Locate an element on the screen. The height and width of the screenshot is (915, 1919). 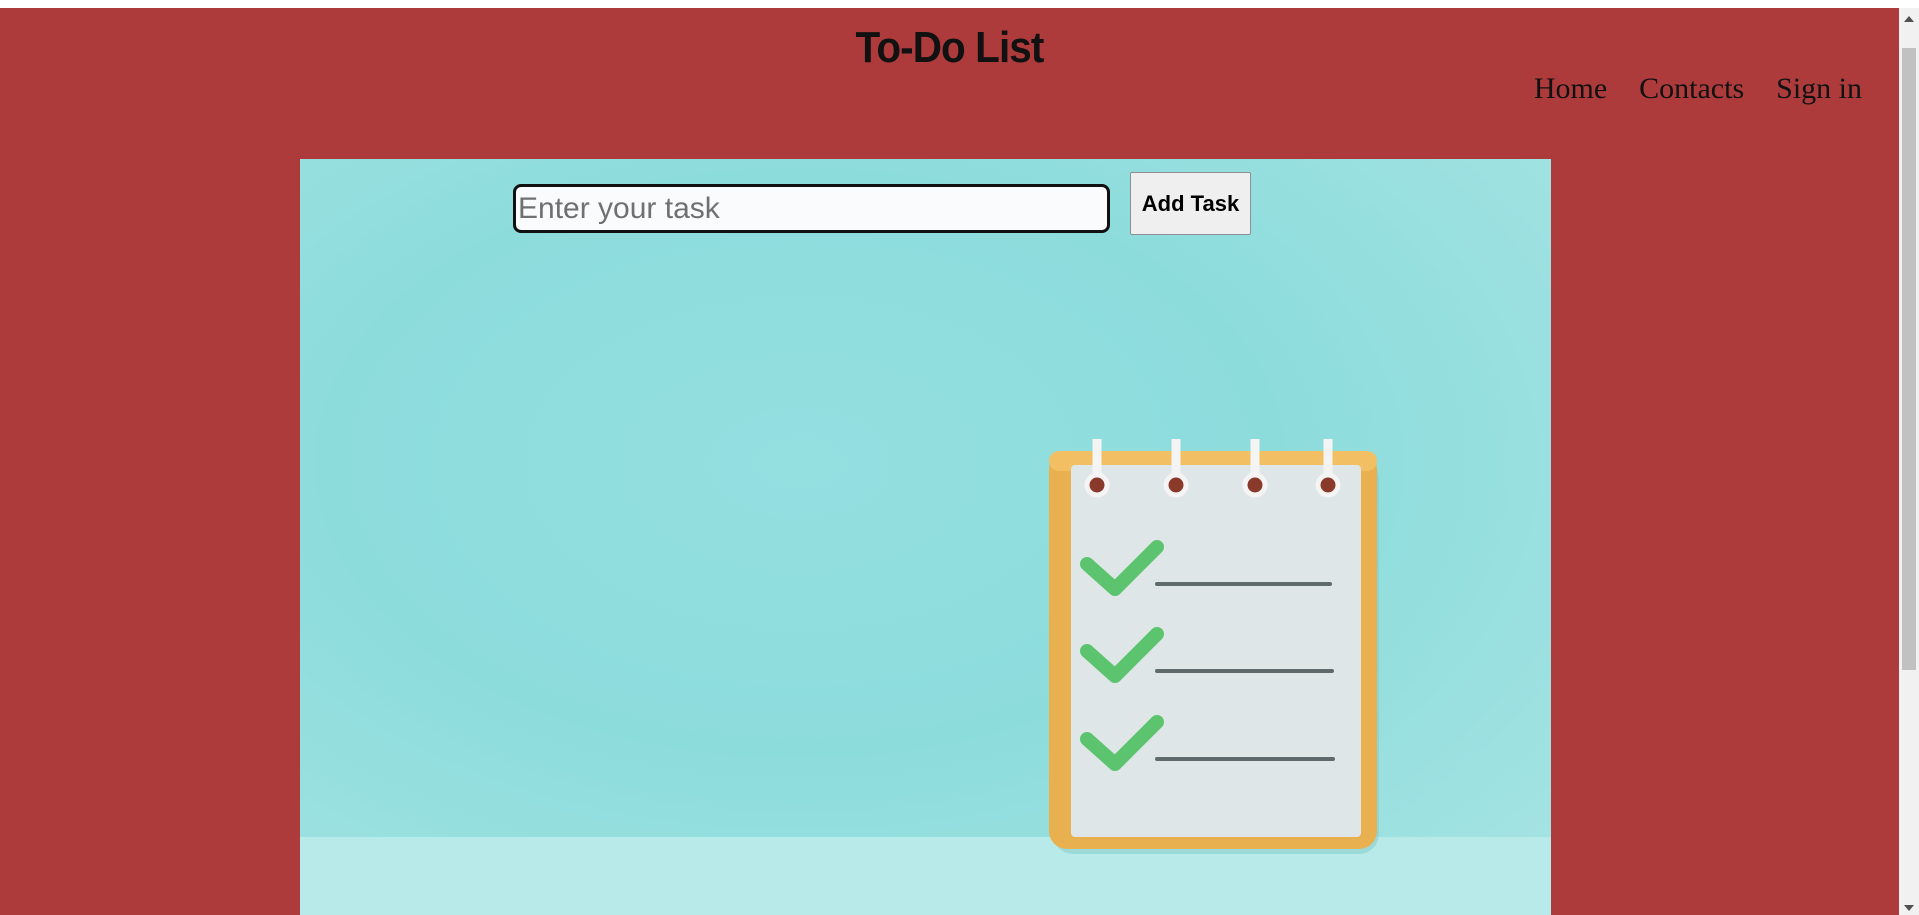
vertical-scrollbar is located at coordinates (1909, 461).